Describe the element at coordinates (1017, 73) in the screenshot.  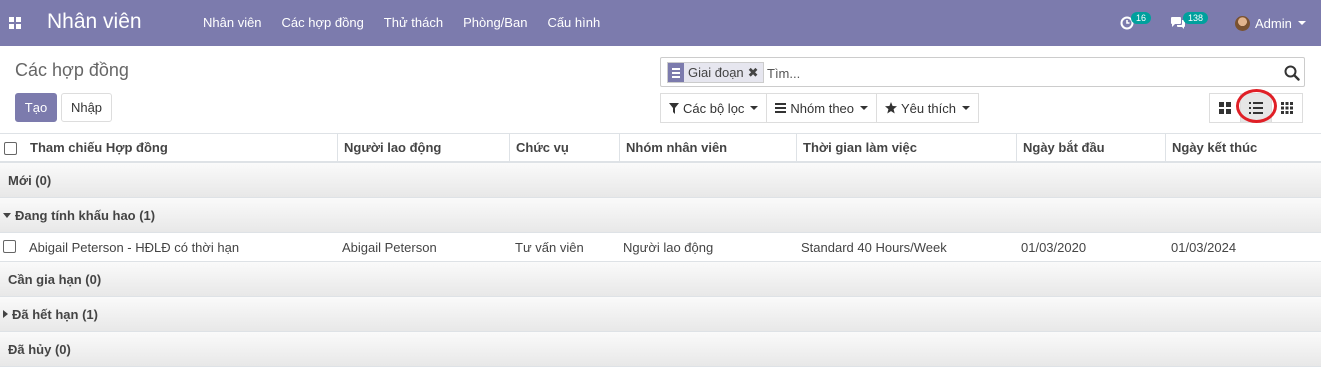
I see `search-input` at that location.